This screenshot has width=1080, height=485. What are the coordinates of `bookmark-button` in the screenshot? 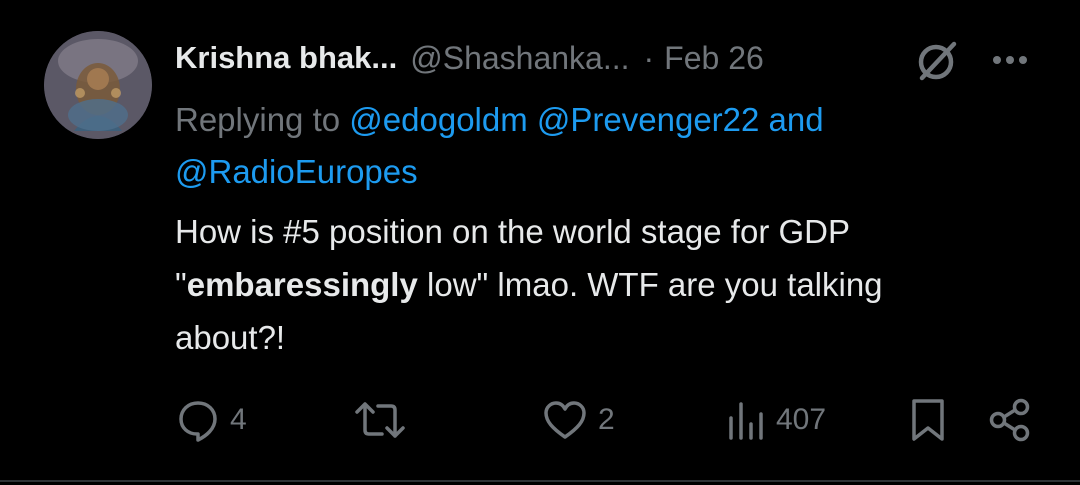 It's located at (928, 420).